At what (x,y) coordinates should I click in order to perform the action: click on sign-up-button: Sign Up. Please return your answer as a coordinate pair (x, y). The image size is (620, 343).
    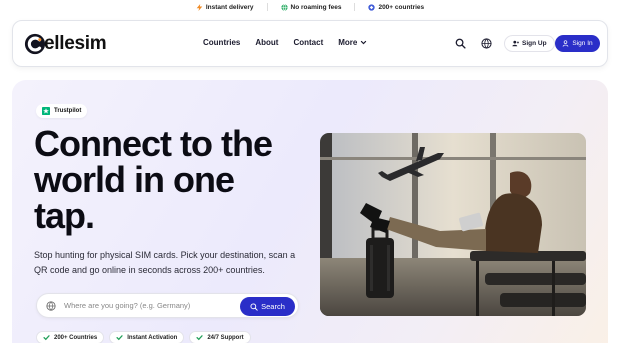
    Looking at the image, I should click on (529, 43).